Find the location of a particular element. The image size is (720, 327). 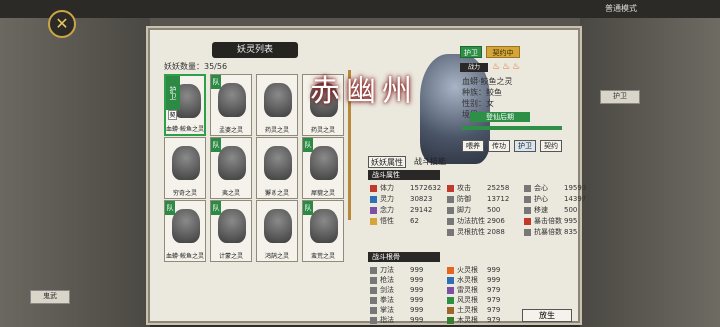

stat-row: 木灵根 979 is located at coordinates (473, 320).